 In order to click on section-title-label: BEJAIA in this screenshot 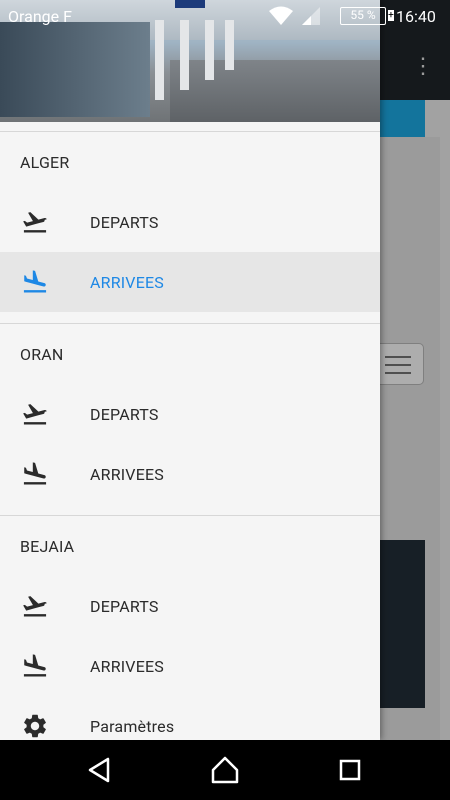, I will do `click(47, 546)`.